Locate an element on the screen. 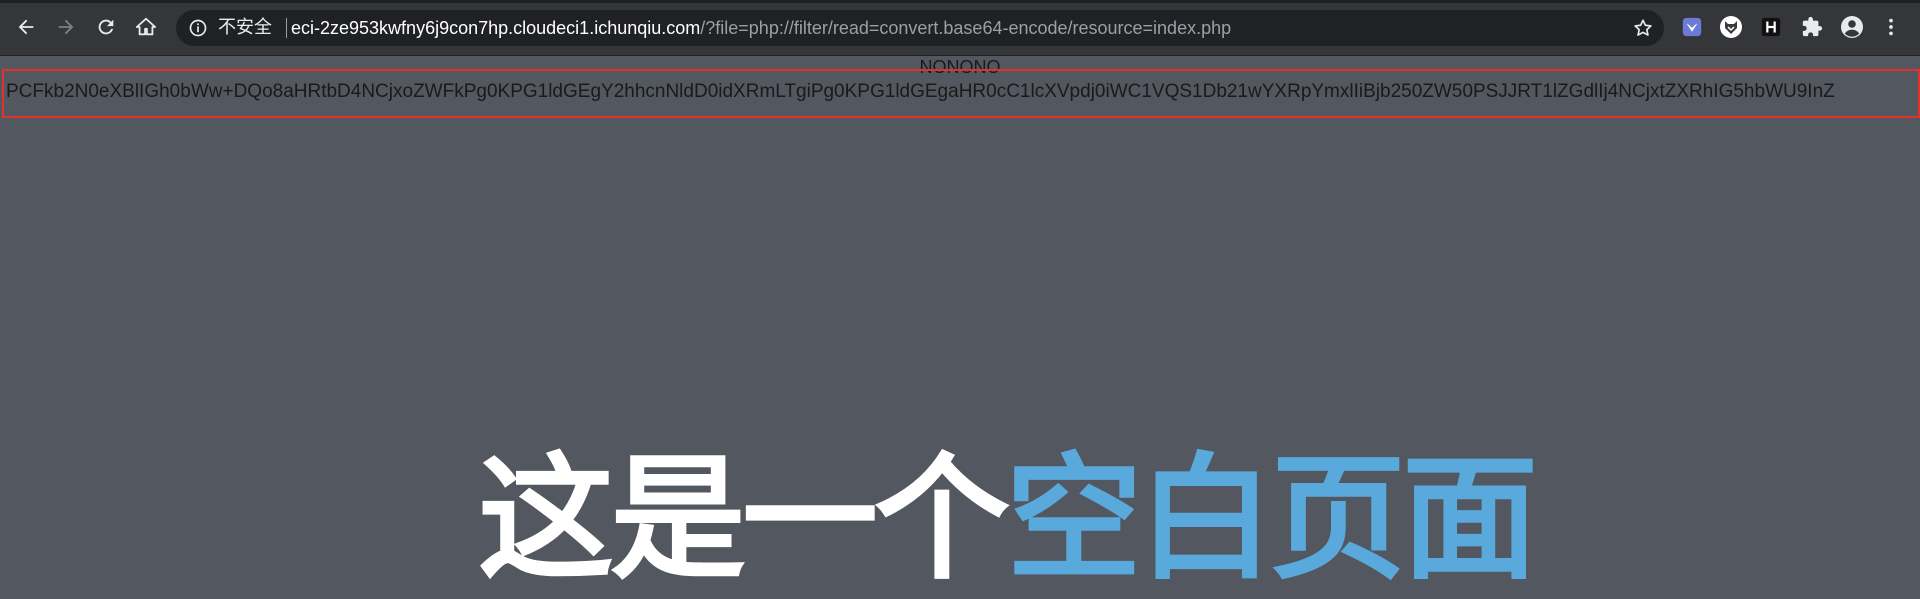  headline-blue-part: 空白页面 is located at coordinates (1272, 520).